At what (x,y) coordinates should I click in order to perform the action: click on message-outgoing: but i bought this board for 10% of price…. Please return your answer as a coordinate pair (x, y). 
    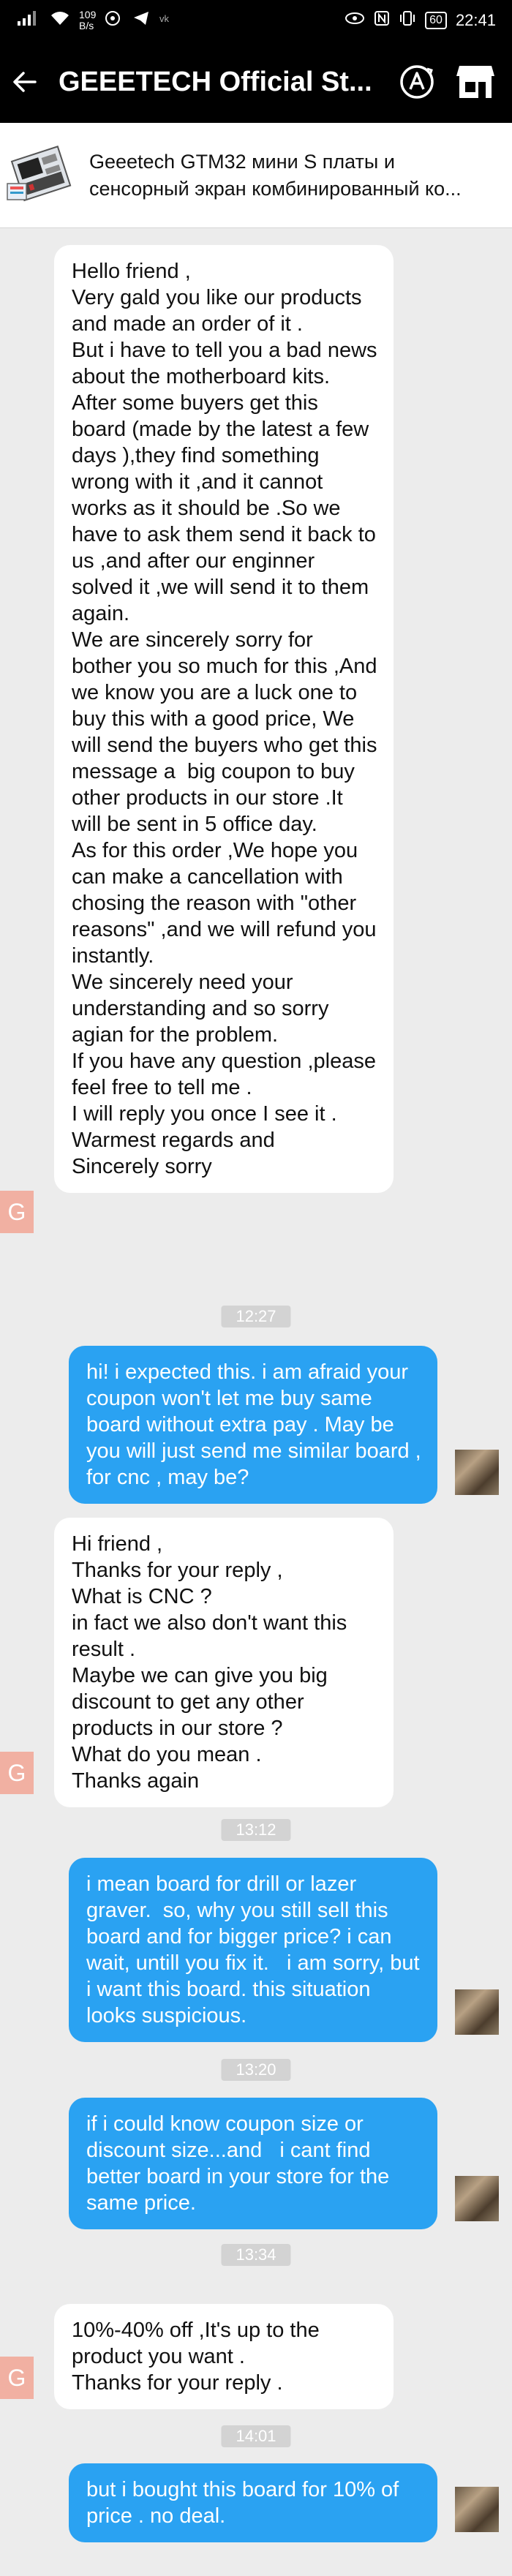
    Looking at the image, I should click on (253, 2502).